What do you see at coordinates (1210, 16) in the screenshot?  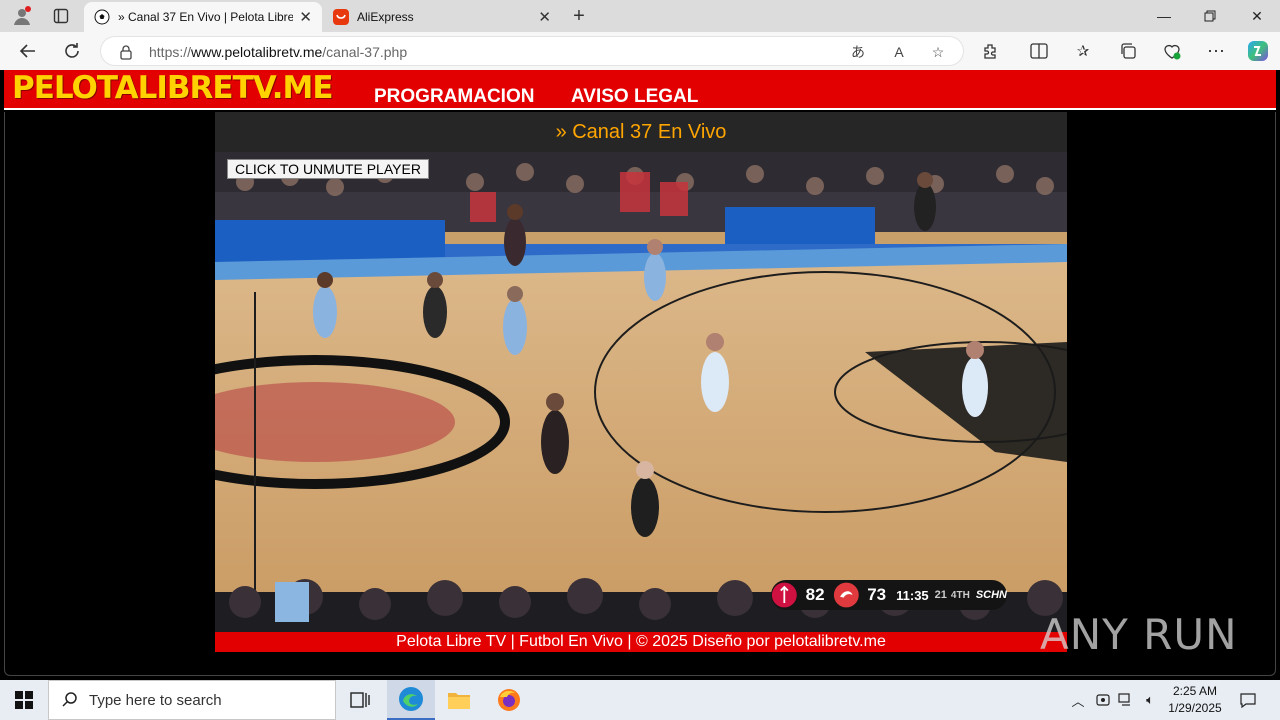 I see `restore-button` at bounding box center [1210, 16].